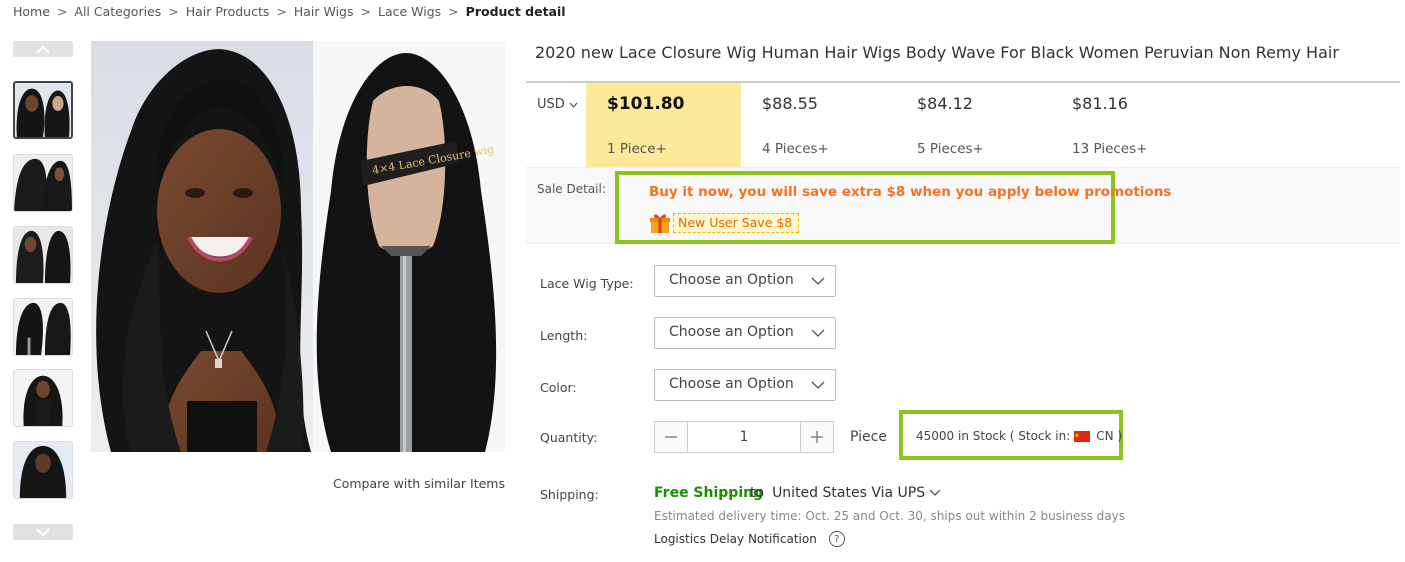 This screenshot has height=562, width=1405. Describe the element at coordinates (551, 104) in the screenshot. I see `currency-label: USD` at that location.